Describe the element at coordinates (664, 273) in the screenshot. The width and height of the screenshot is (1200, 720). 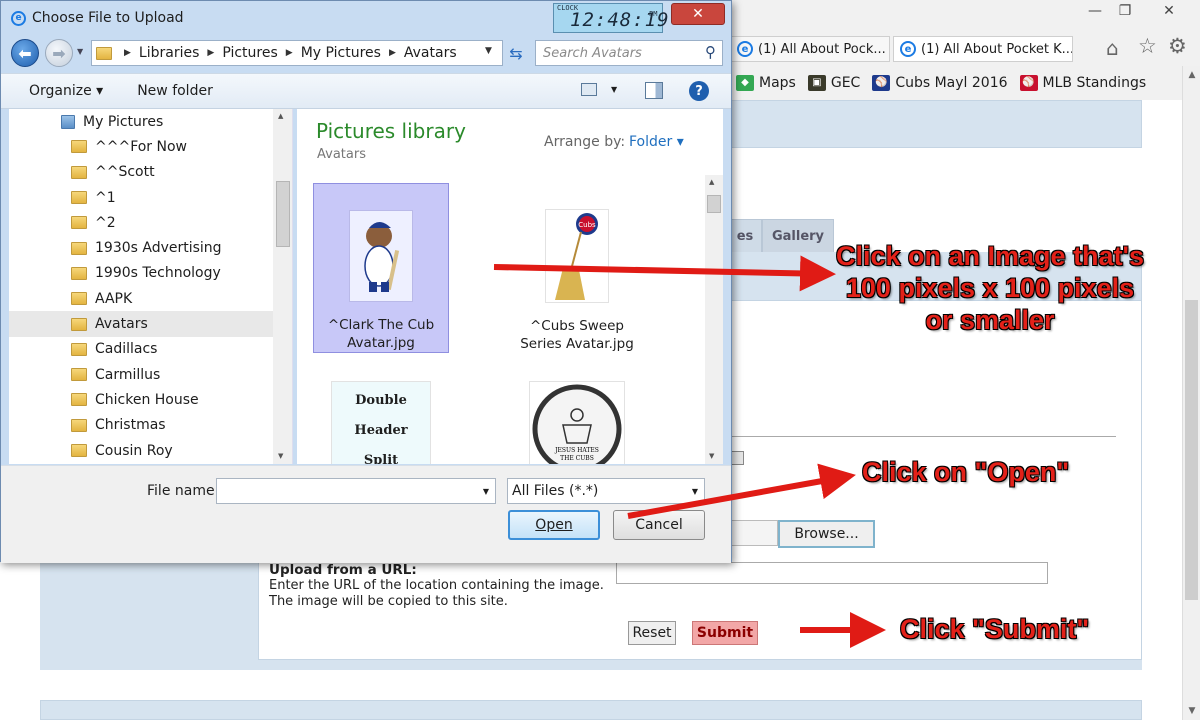
I see `arrow-to-image` at that location.